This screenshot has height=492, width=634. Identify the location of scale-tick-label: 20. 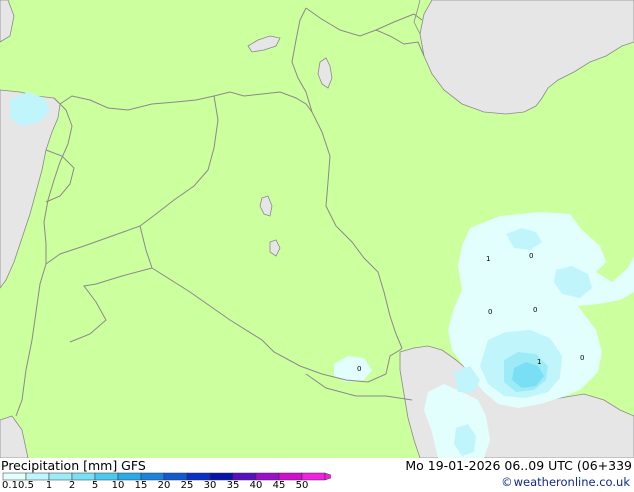
(164, 485).